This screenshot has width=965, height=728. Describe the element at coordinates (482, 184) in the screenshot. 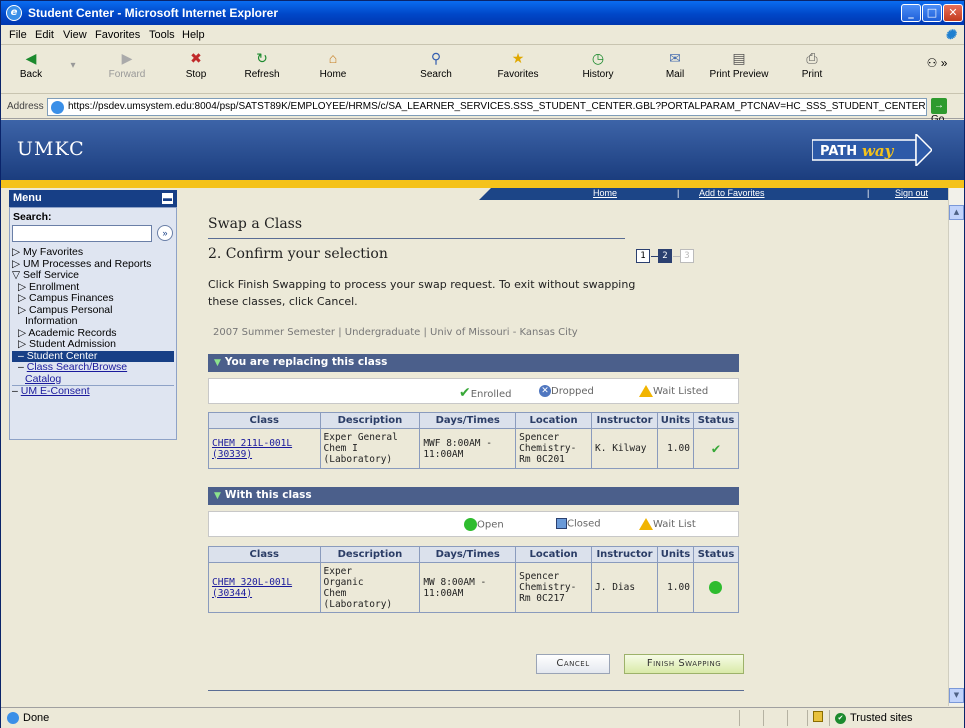

I see `banner-stripe` at that location.